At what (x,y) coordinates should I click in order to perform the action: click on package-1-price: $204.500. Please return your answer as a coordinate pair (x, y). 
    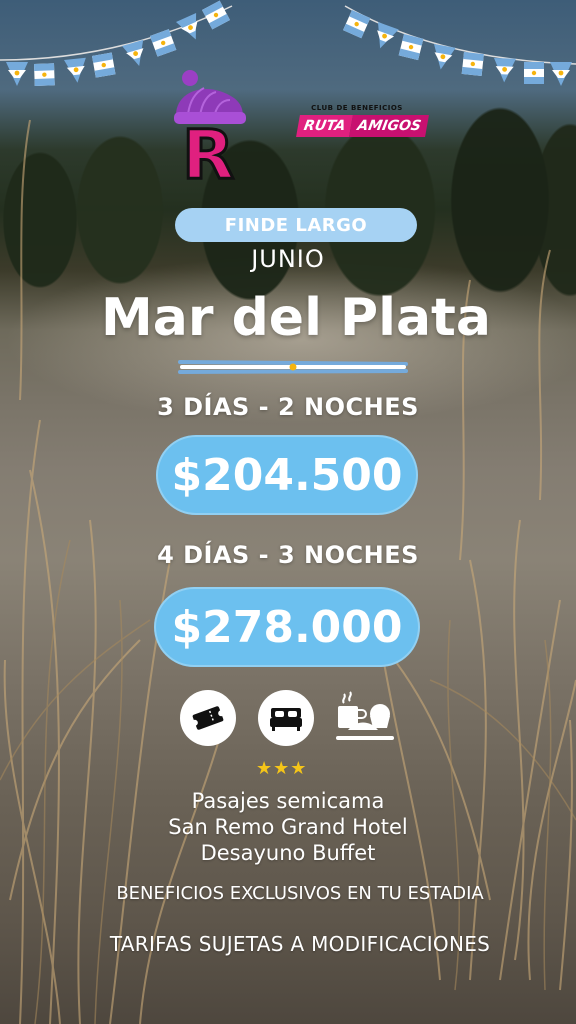
    Looking at the image, I should click on (287, 475).